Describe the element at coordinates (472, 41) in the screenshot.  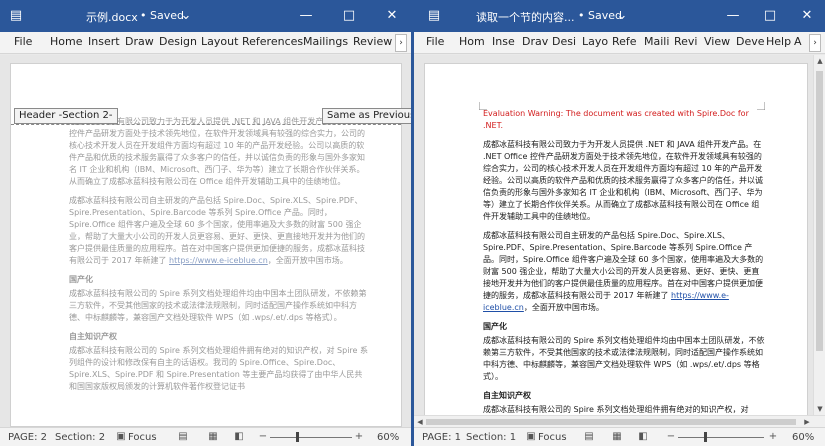
I see `tab-home: Hom` at that location.